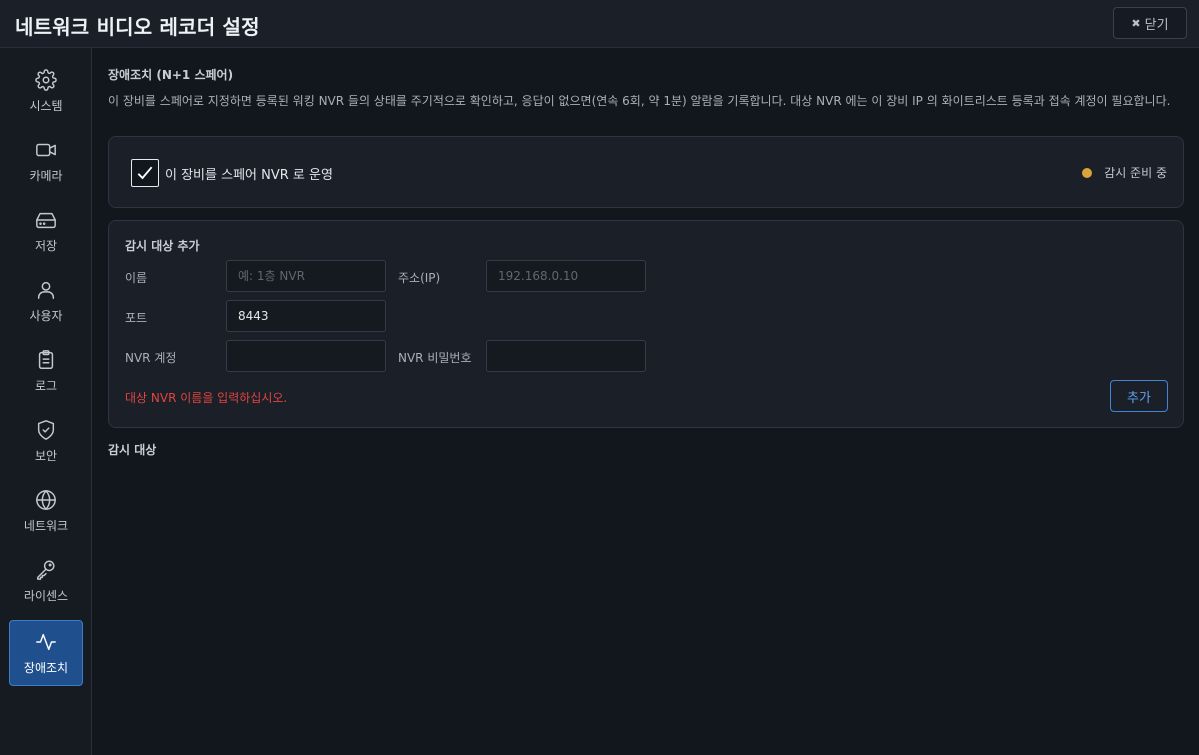 The width and height of the screenshot is (1199, 755). Describe the element at coordinates (162, 246) in the screenshot. I see `add-target-title: 감시 대상 추가` at that location.